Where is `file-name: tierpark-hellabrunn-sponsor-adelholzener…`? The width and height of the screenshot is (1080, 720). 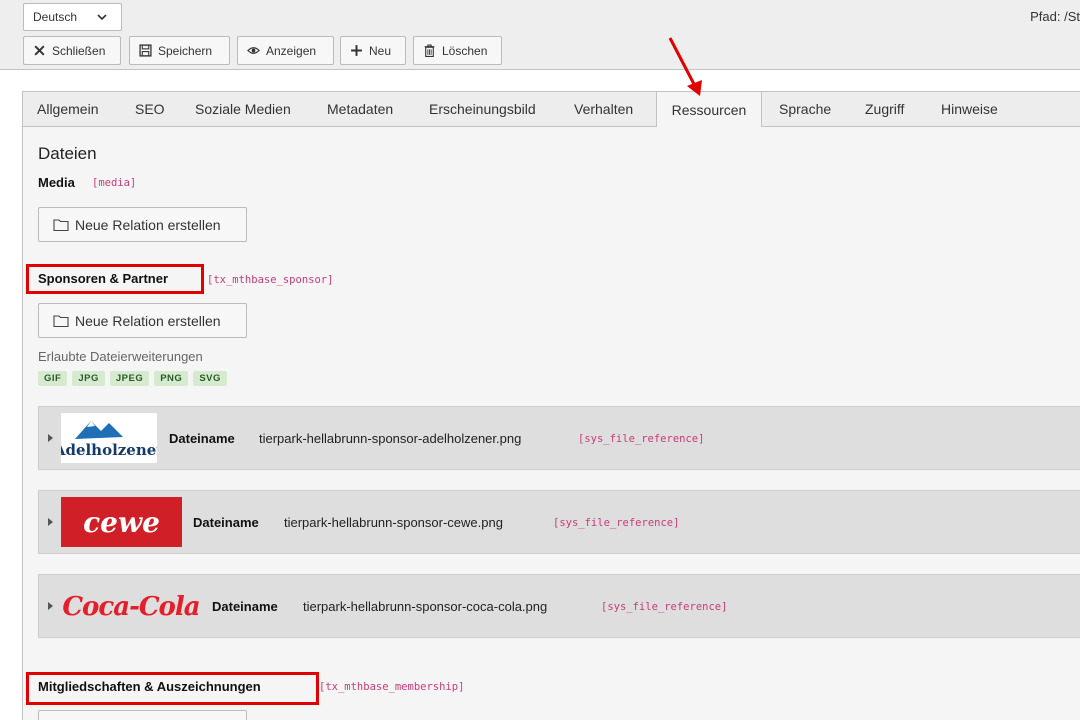 file-name: tierpark-hellabrunn-sponsor-adelholzener… is located at coordinates (390, 438).